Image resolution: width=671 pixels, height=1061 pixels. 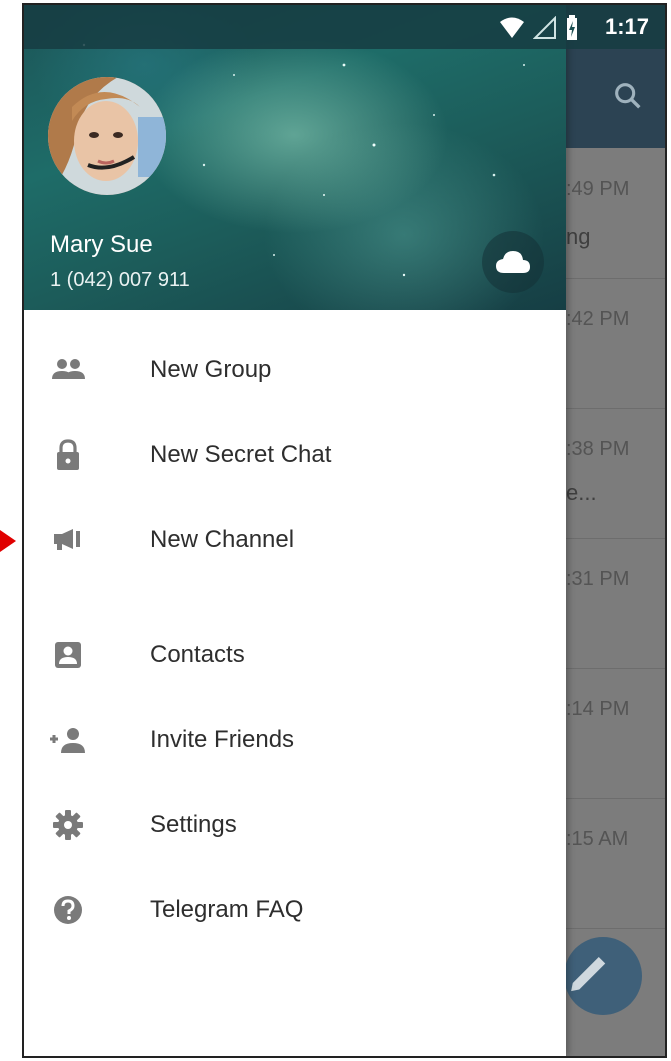 What do you see at coordinates (609, 343) in the screenshot?
I see `chat-row: :42 PM` at bounding box center [609, 343].